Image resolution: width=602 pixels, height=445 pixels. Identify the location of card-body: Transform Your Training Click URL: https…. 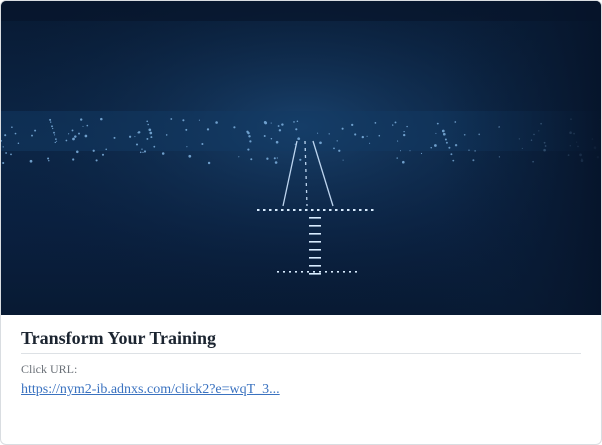
(301, 362).